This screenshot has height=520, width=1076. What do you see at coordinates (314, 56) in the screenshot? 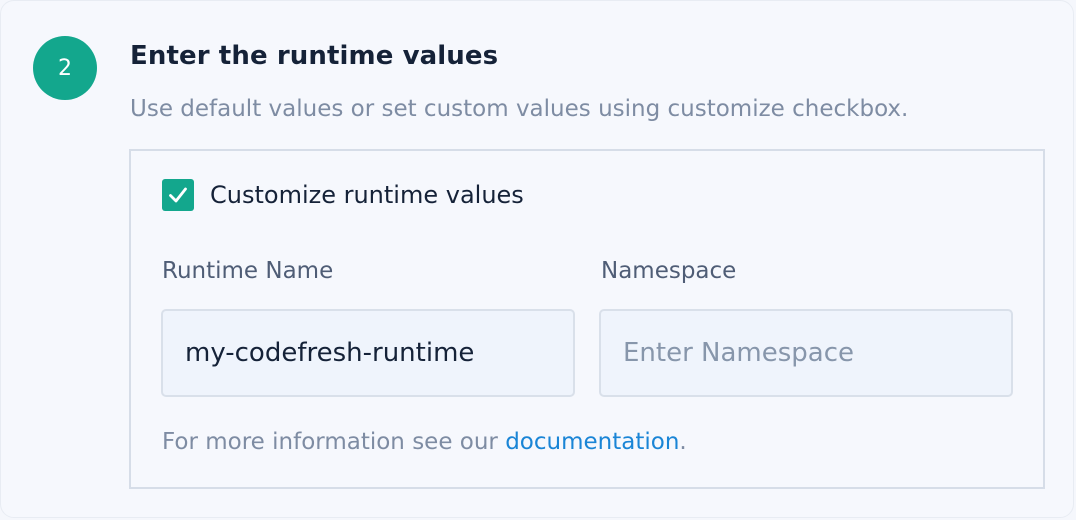
I see `step-title: Enter the runtime values` at bounding box center [314, 56].